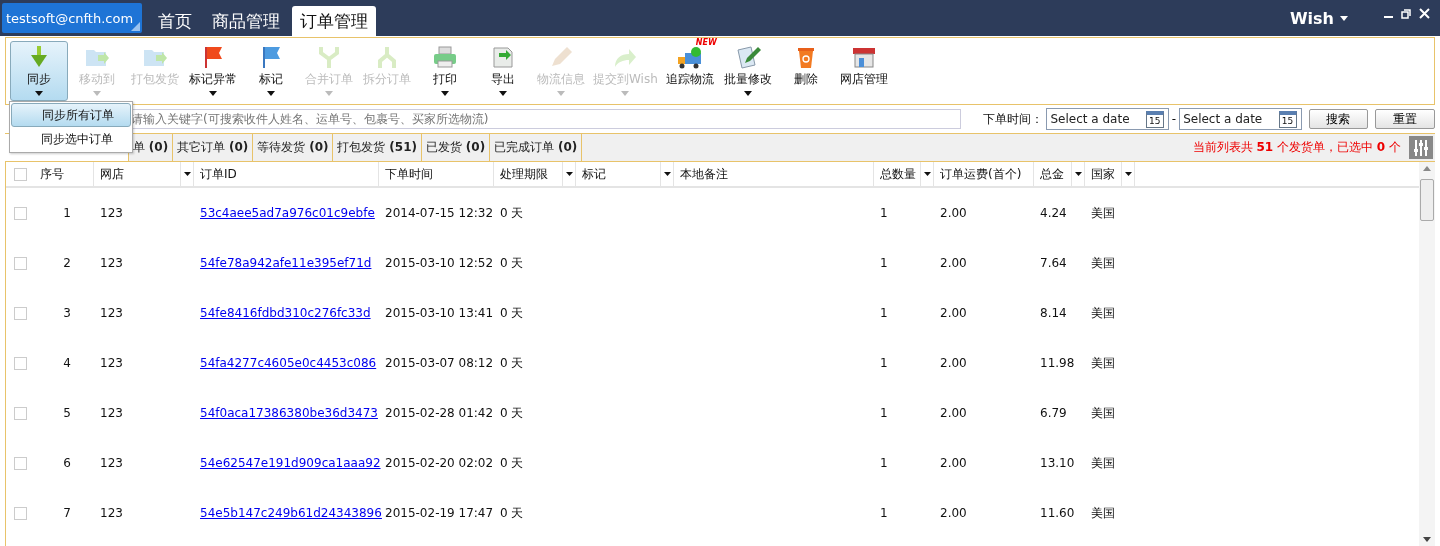 This screenshot has height=546, width=1440. What do you see at coordinates (984, 174) in the screenshot?
I see `column-header: 订单运费(首个)` at bounding box center [984, 174].